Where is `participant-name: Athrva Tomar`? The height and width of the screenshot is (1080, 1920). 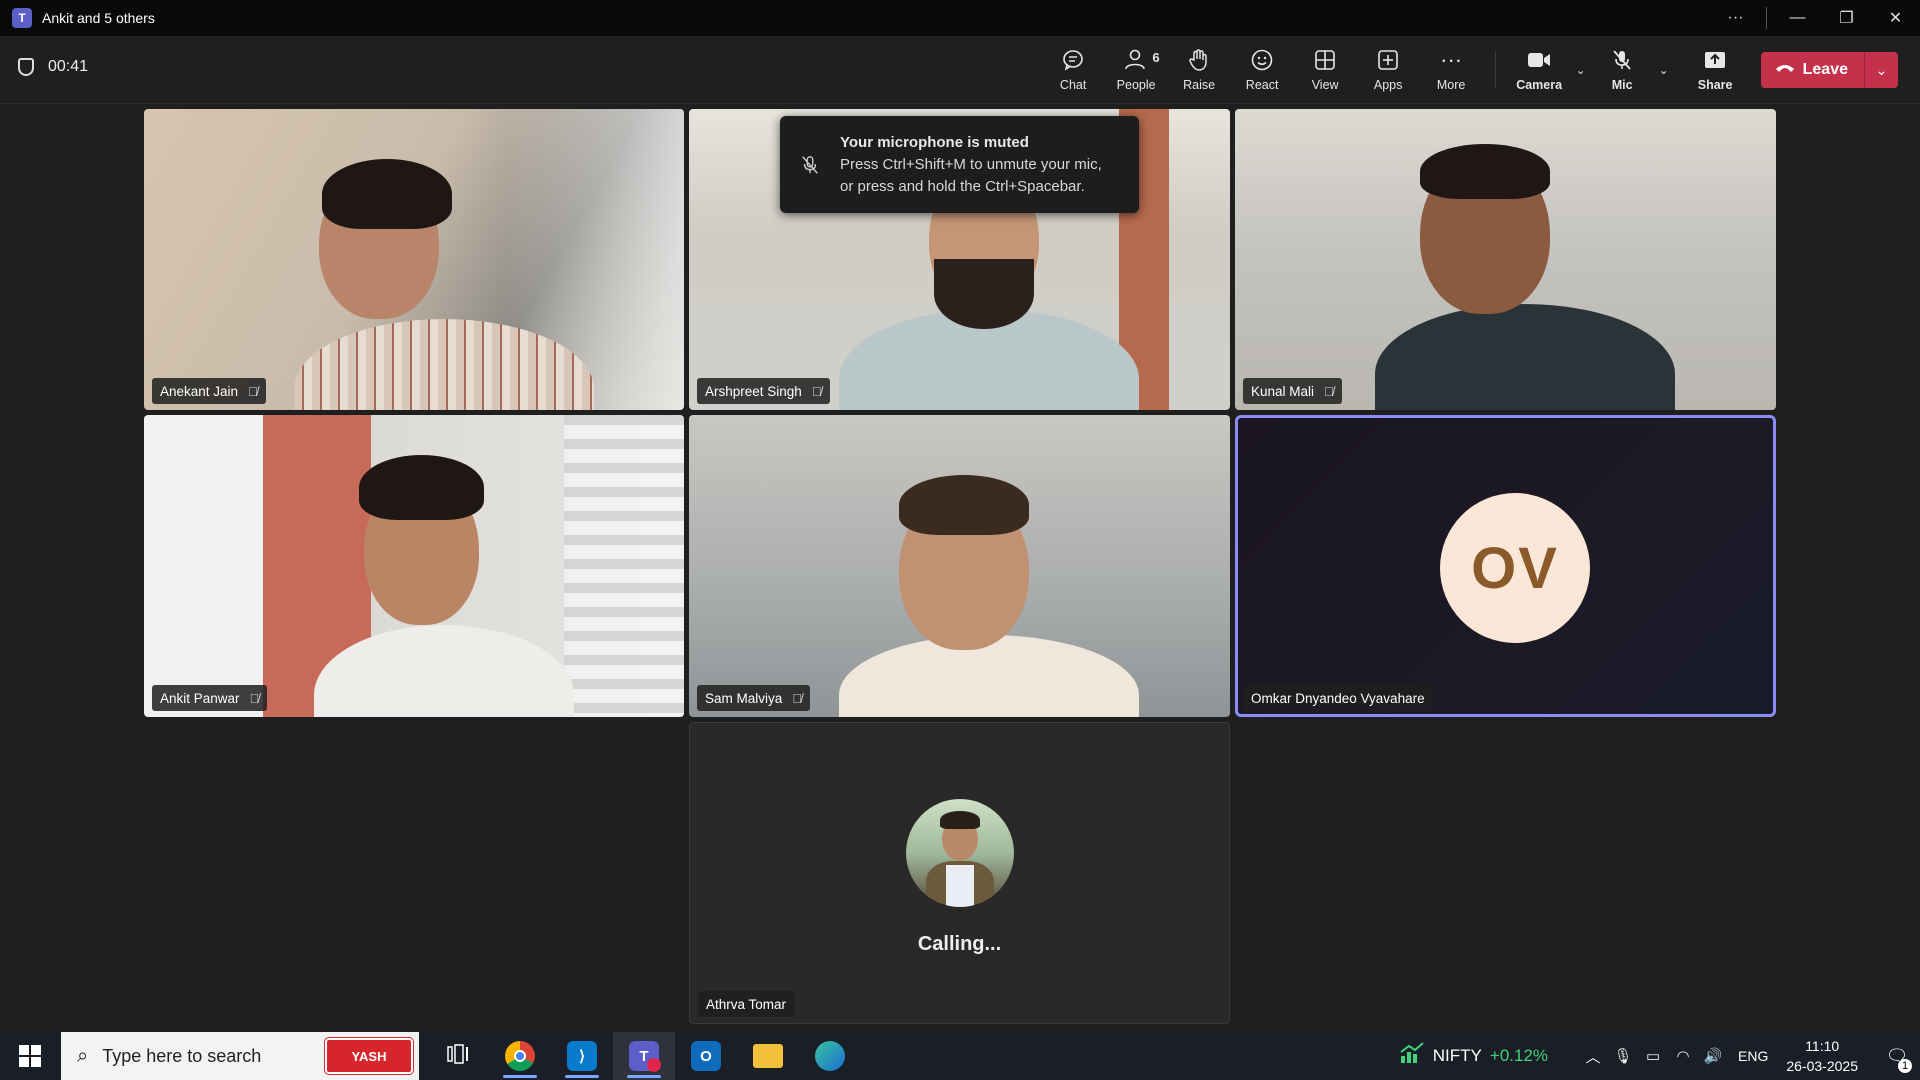 participant-name: Athrva Tomar is located at coordinates (746, 1004).